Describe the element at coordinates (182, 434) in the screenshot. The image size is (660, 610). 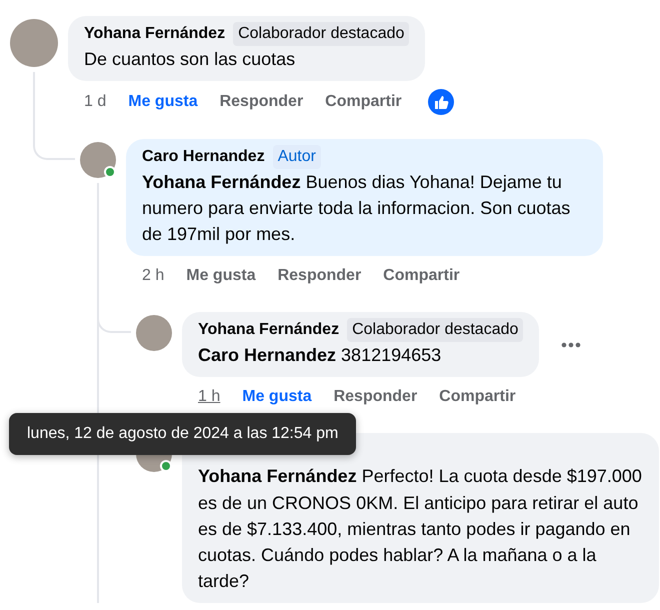
I see `date-tooltip: lunes, 12 de agosto de 2024 a las 12:54 pm` at that location.